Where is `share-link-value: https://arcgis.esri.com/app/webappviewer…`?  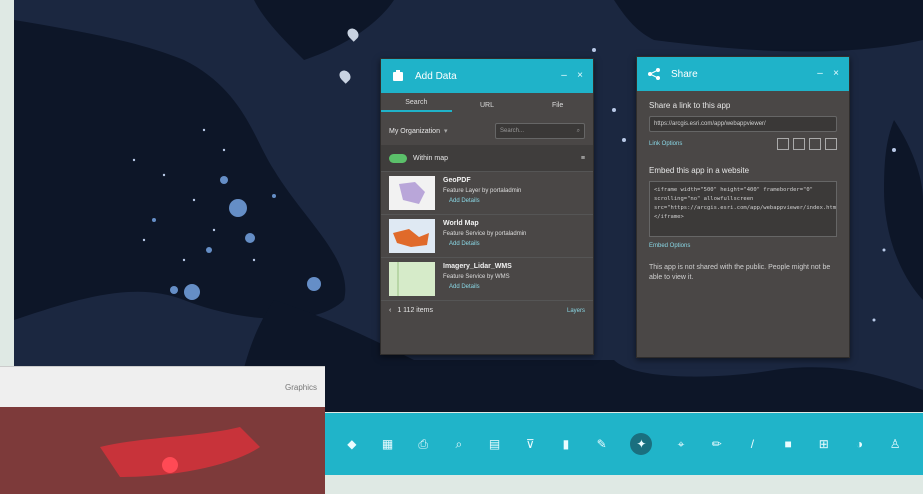
share-link-value: https://arcgis.esri.com/app/webappviewer… is located at coordinates (710, 124).